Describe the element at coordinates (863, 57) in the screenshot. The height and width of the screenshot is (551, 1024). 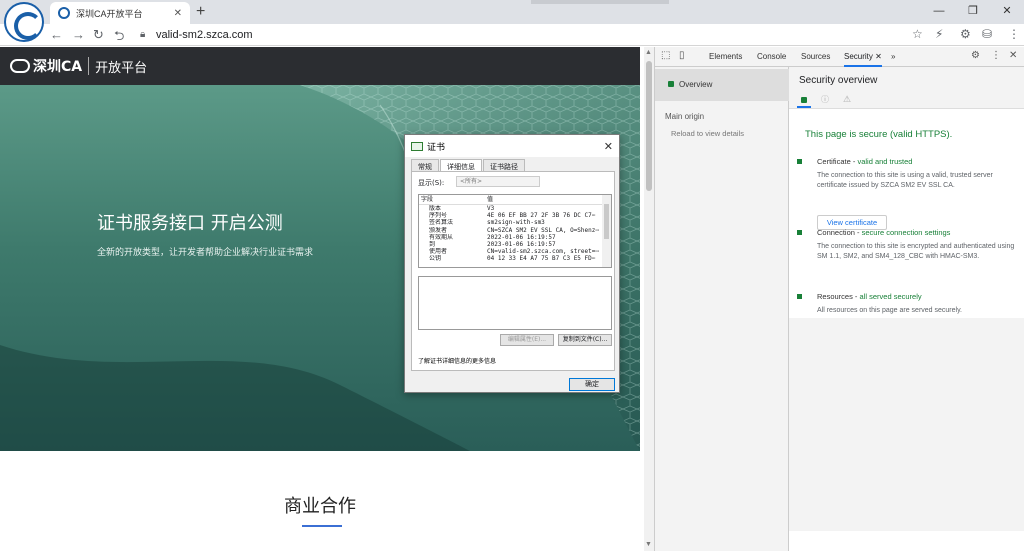
I see `tab-security: Security ✕` at that location.